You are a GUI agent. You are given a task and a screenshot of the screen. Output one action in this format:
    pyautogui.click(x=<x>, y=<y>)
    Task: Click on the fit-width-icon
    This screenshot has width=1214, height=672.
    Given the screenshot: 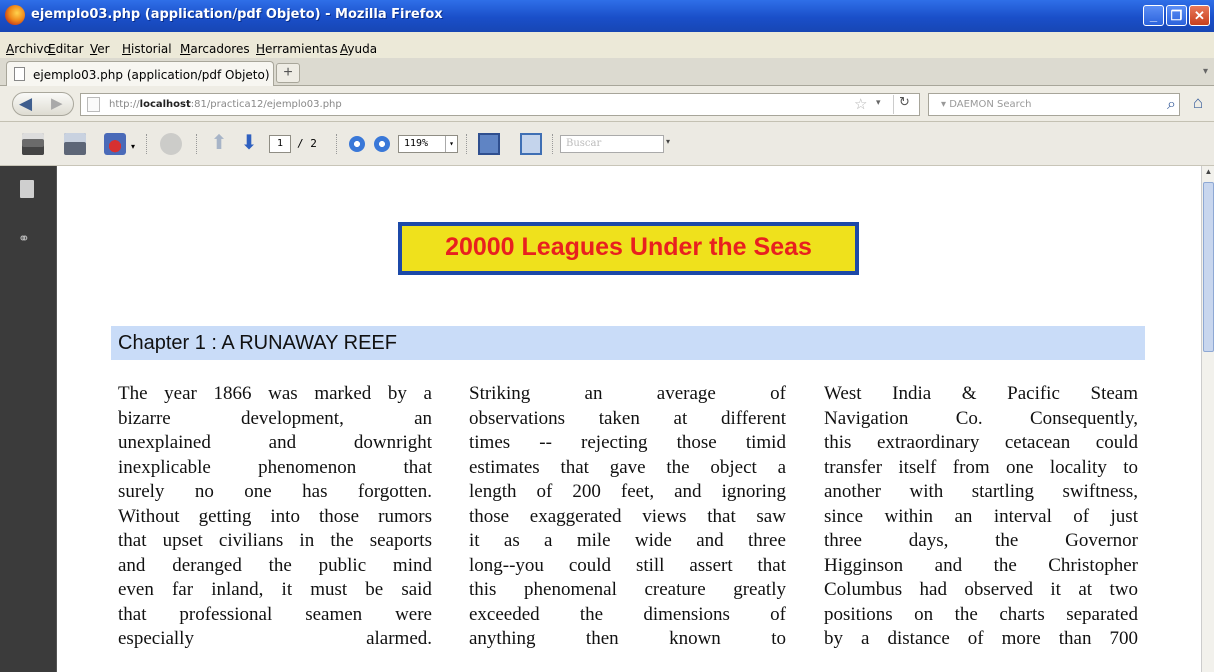 What is the action you would take?
    pyautogui.click(x=531, y=144)
    